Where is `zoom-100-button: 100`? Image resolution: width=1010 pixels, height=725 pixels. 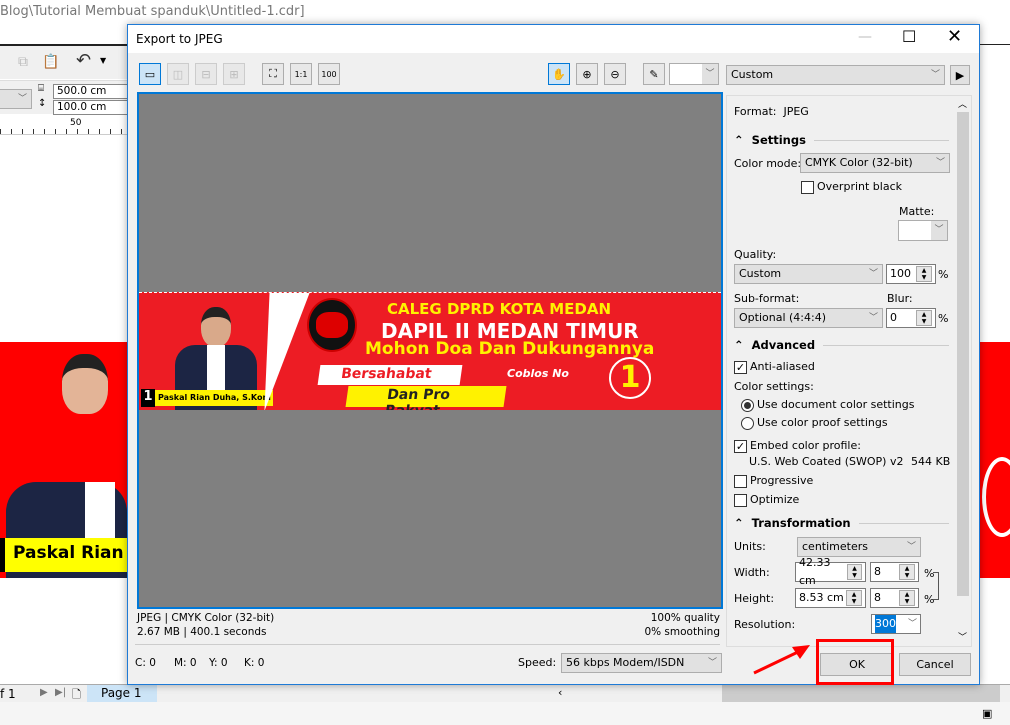
zoom-100-button: 100 is located at coordinates (329, 74).